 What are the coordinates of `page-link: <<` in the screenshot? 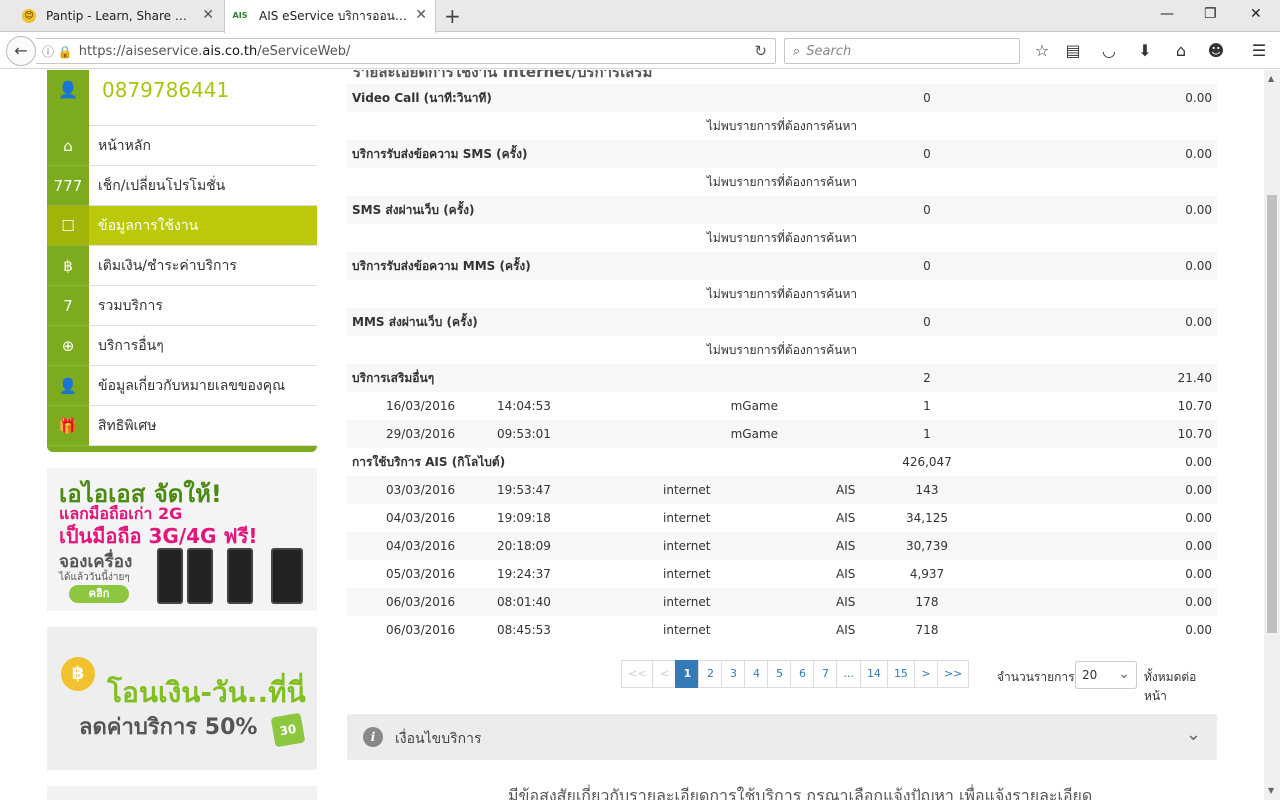 It's located at (637, 674).